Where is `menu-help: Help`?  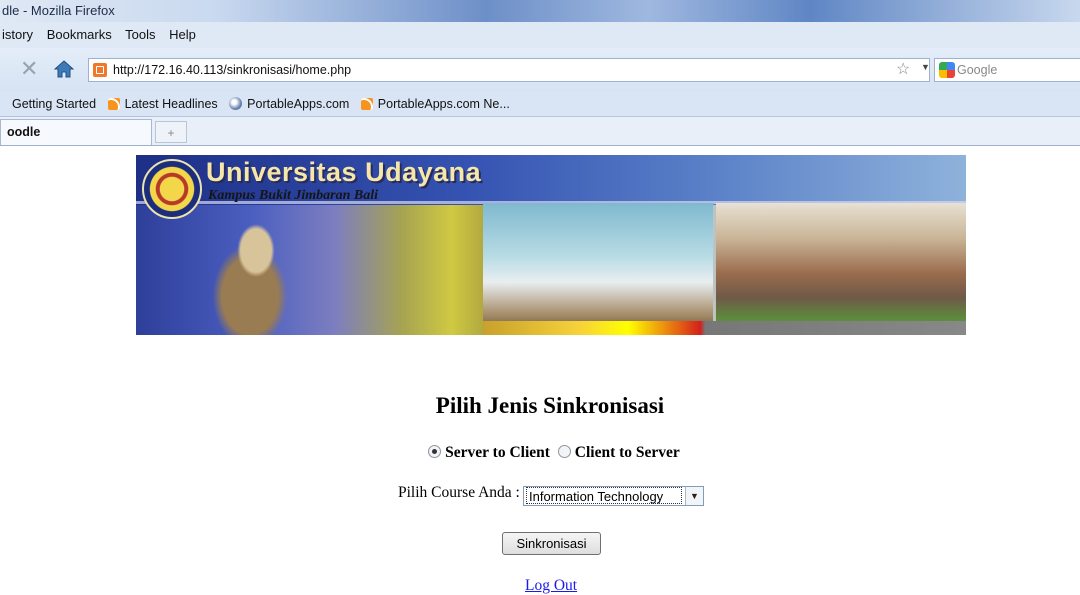
menu-help: Help is located at coordinates (182, 34).